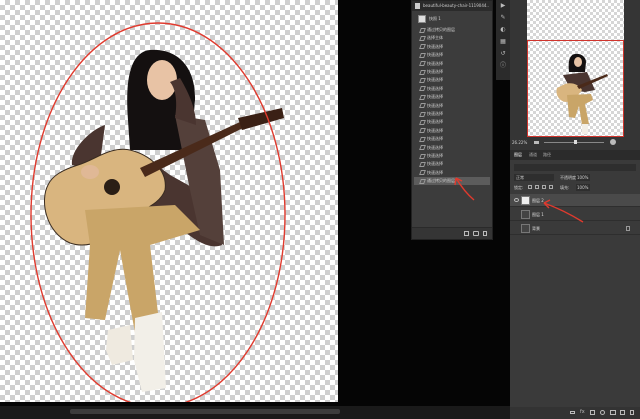 The image size is (640, 419). What do you see at coordinates (441, 29) in the screenshot?
I see `history-item-label: 通过拷贝的图层` at bounding box center [441, 29].